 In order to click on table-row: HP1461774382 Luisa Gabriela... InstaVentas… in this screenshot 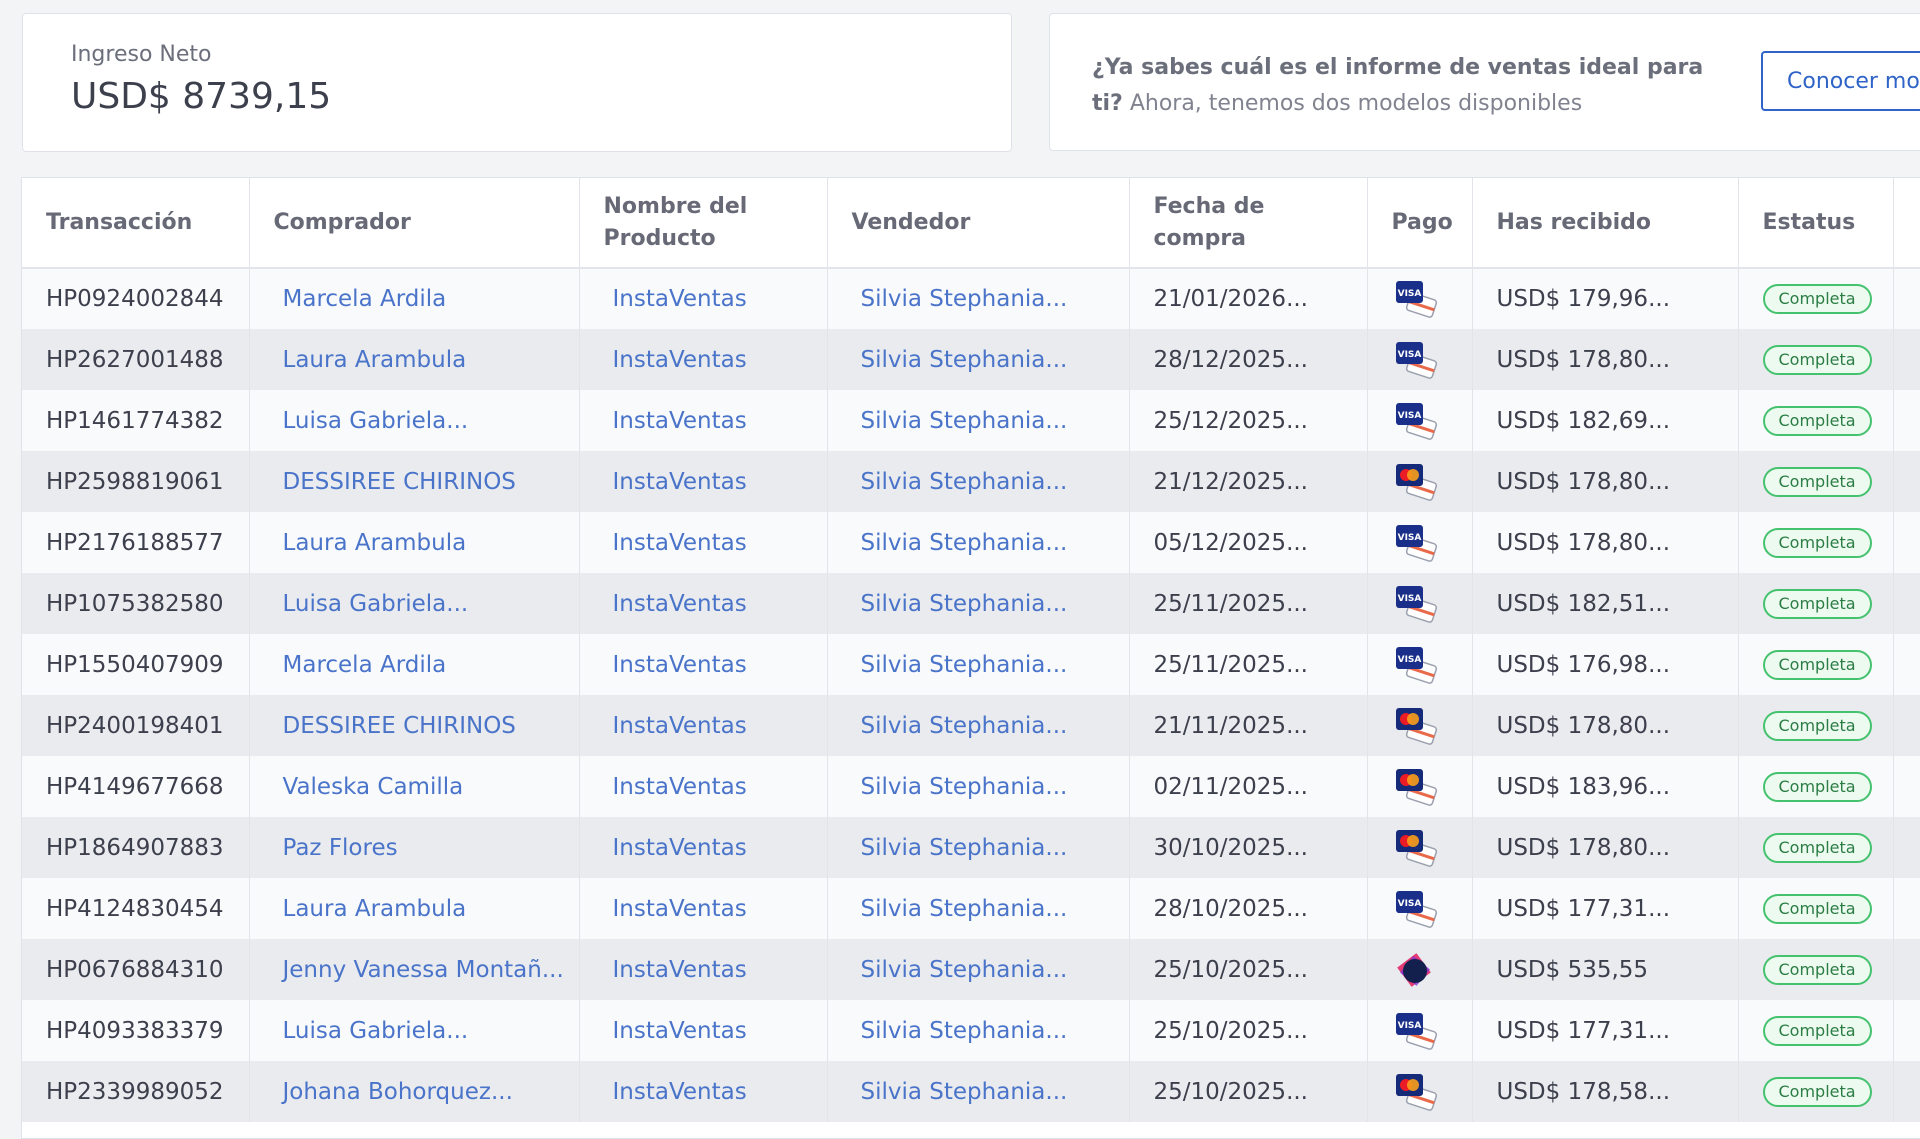, I will do `click(971, 420)`.